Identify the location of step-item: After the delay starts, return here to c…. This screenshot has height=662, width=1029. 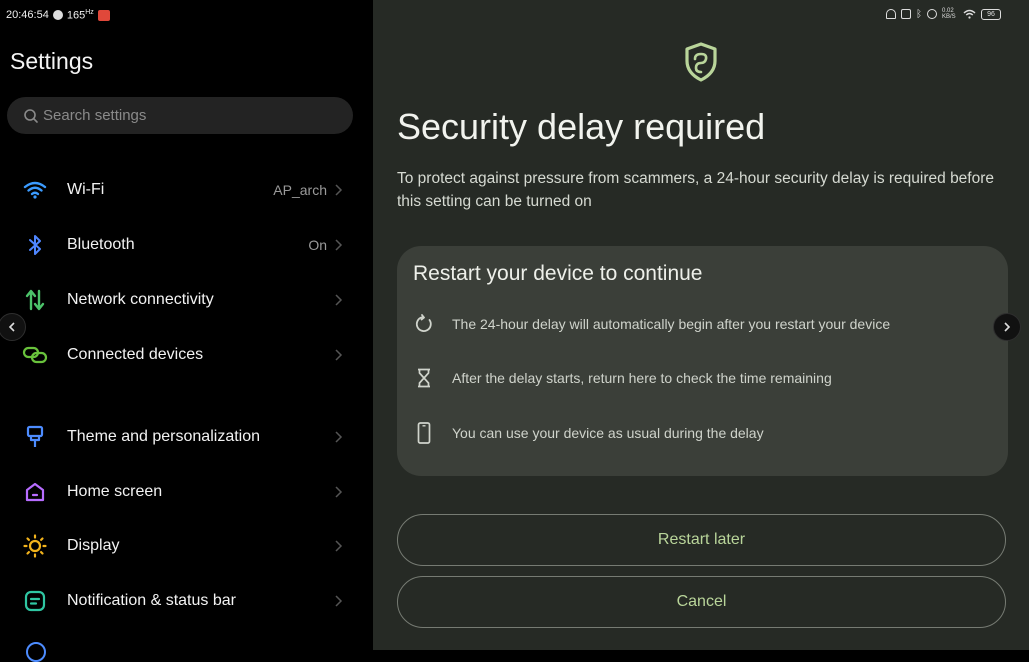
(622, 378).